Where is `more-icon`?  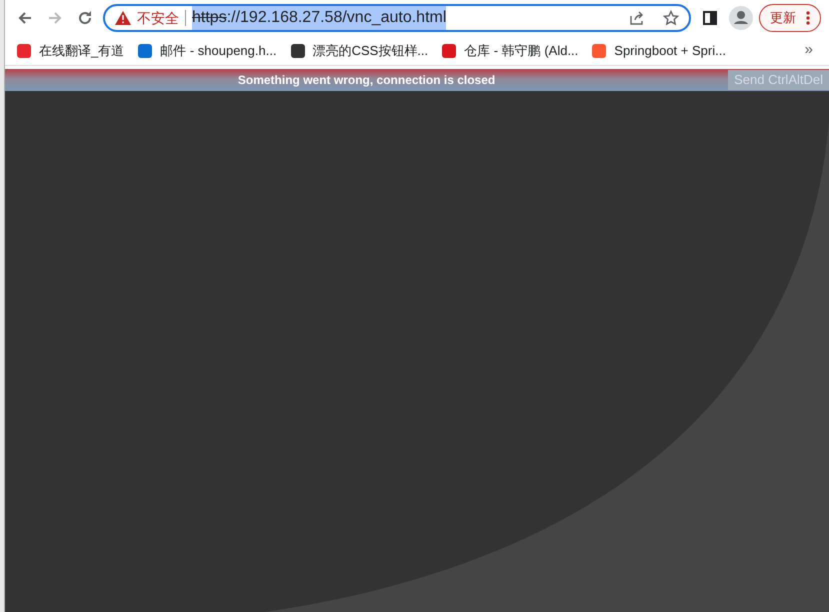 more-icon is located at coordinates (808, 18).